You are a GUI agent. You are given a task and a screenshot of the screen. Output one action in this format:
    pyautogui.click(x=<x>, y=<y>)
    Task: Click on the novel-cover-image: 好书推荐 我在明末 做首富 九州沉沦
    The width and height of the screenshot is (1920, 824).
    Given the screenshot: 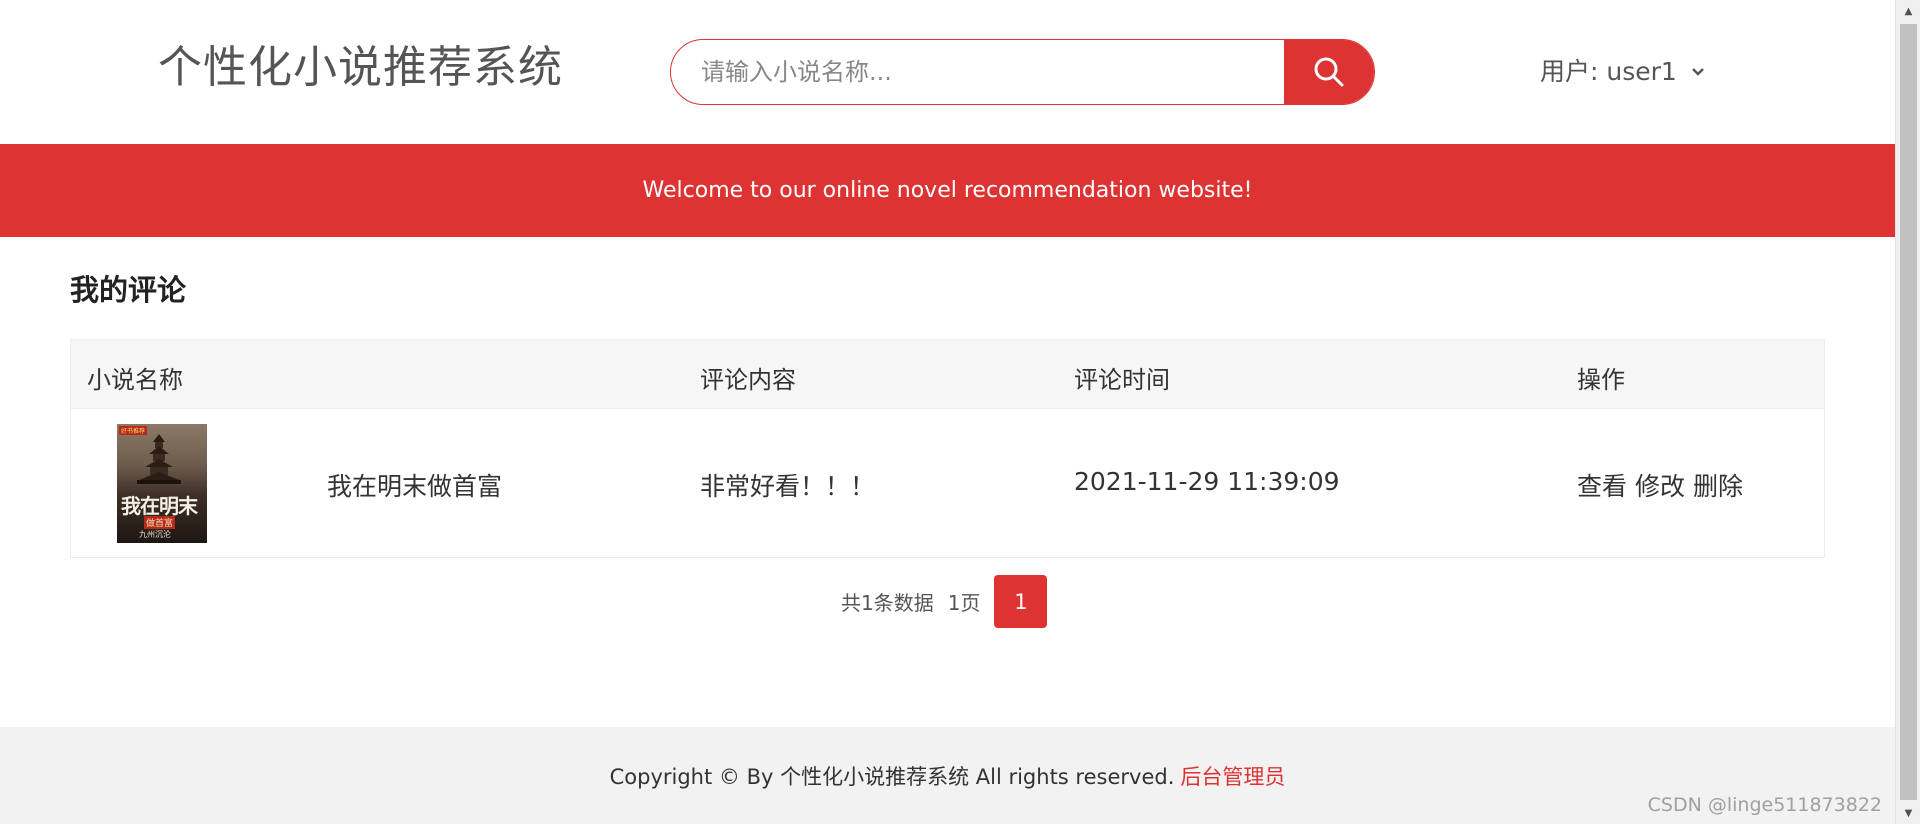 What is the action you would take?
    pyautogui.click(x=162, y=483)
    